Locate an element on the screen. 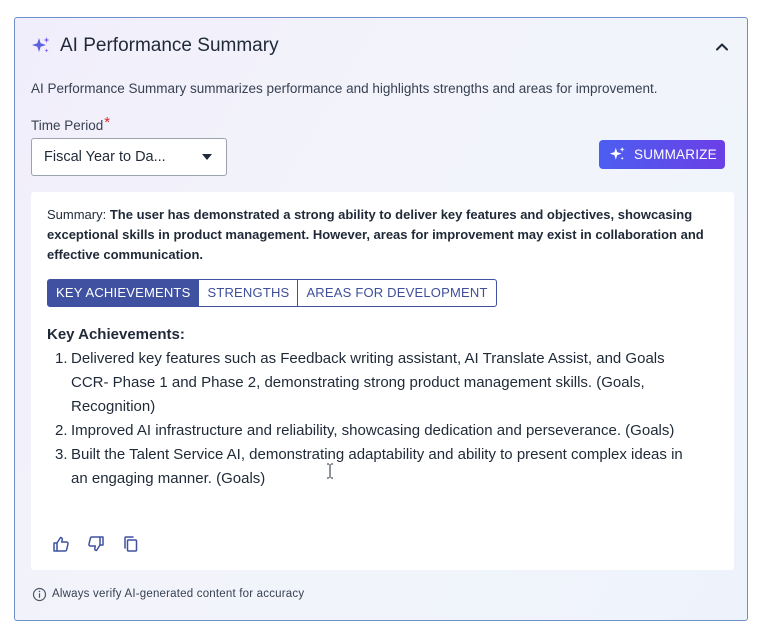  chevron-up-icon is located at coordinates (722, 47).